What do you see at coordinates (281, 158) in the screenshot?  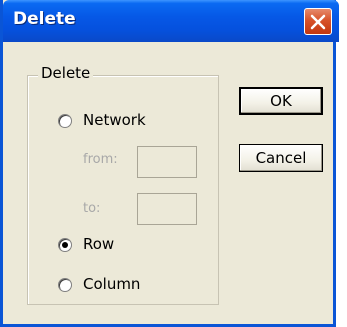 I see `cancel-button: Cancel` at bounding box center [281, 158].